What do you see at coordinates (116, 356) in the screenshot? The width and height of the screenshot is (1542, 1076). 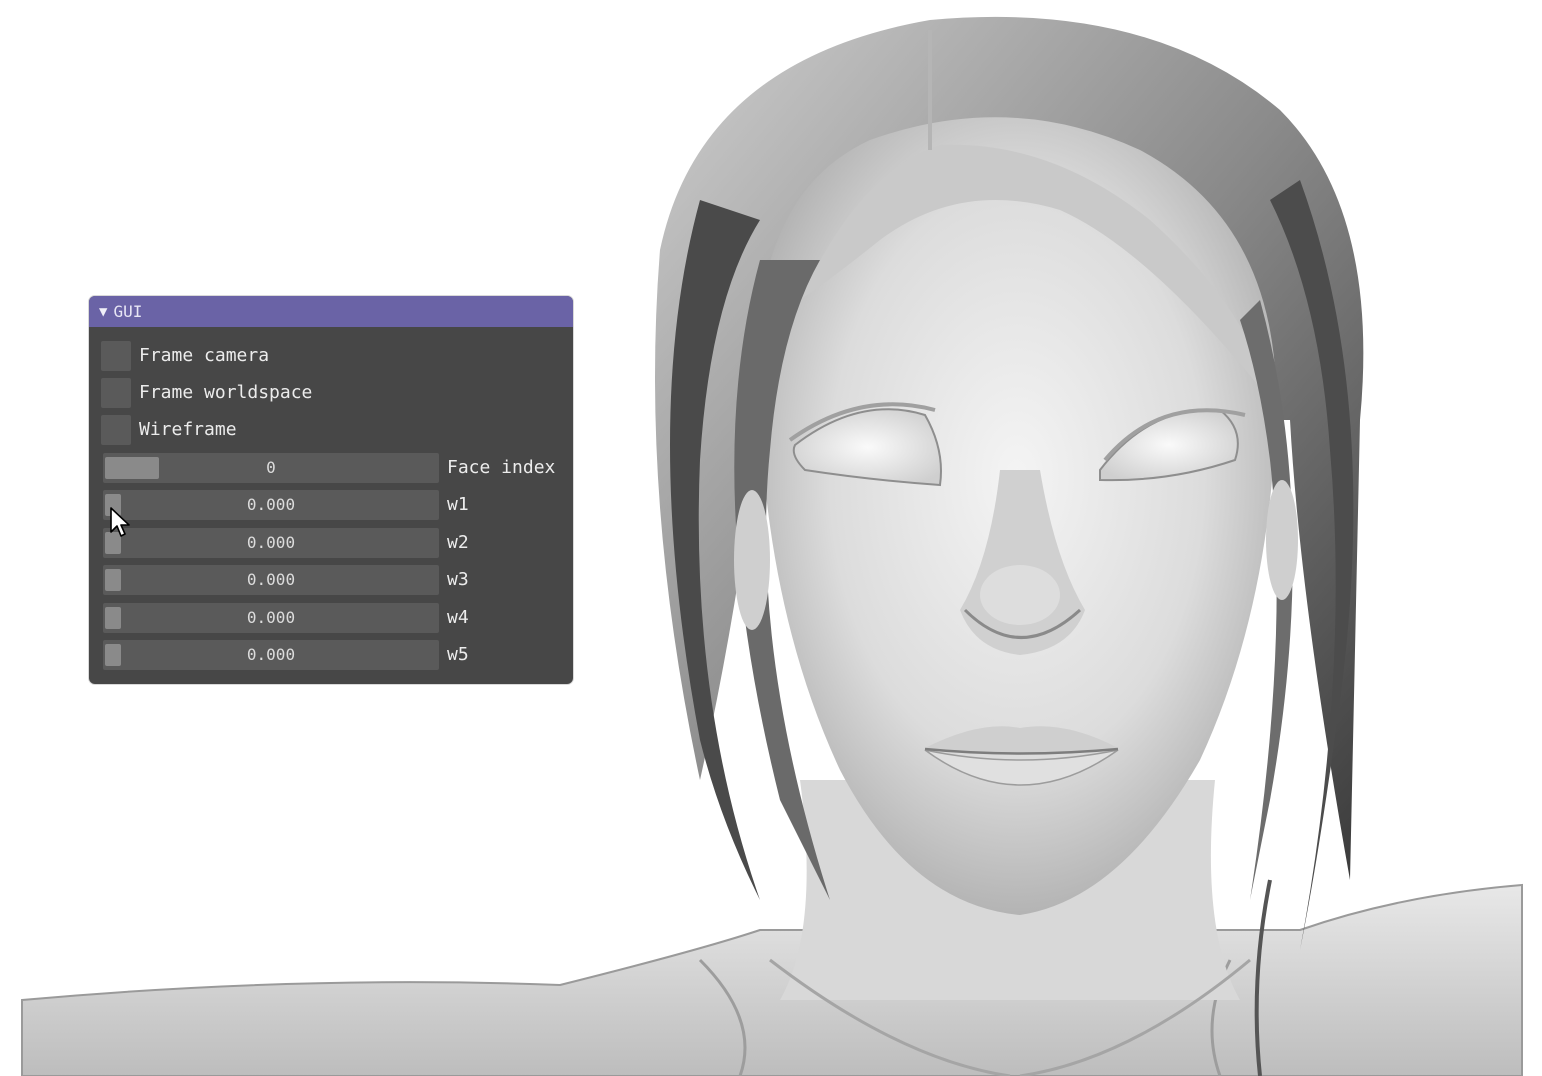 I see `frame-camera-checkbox` at bounding box center [116, 356].